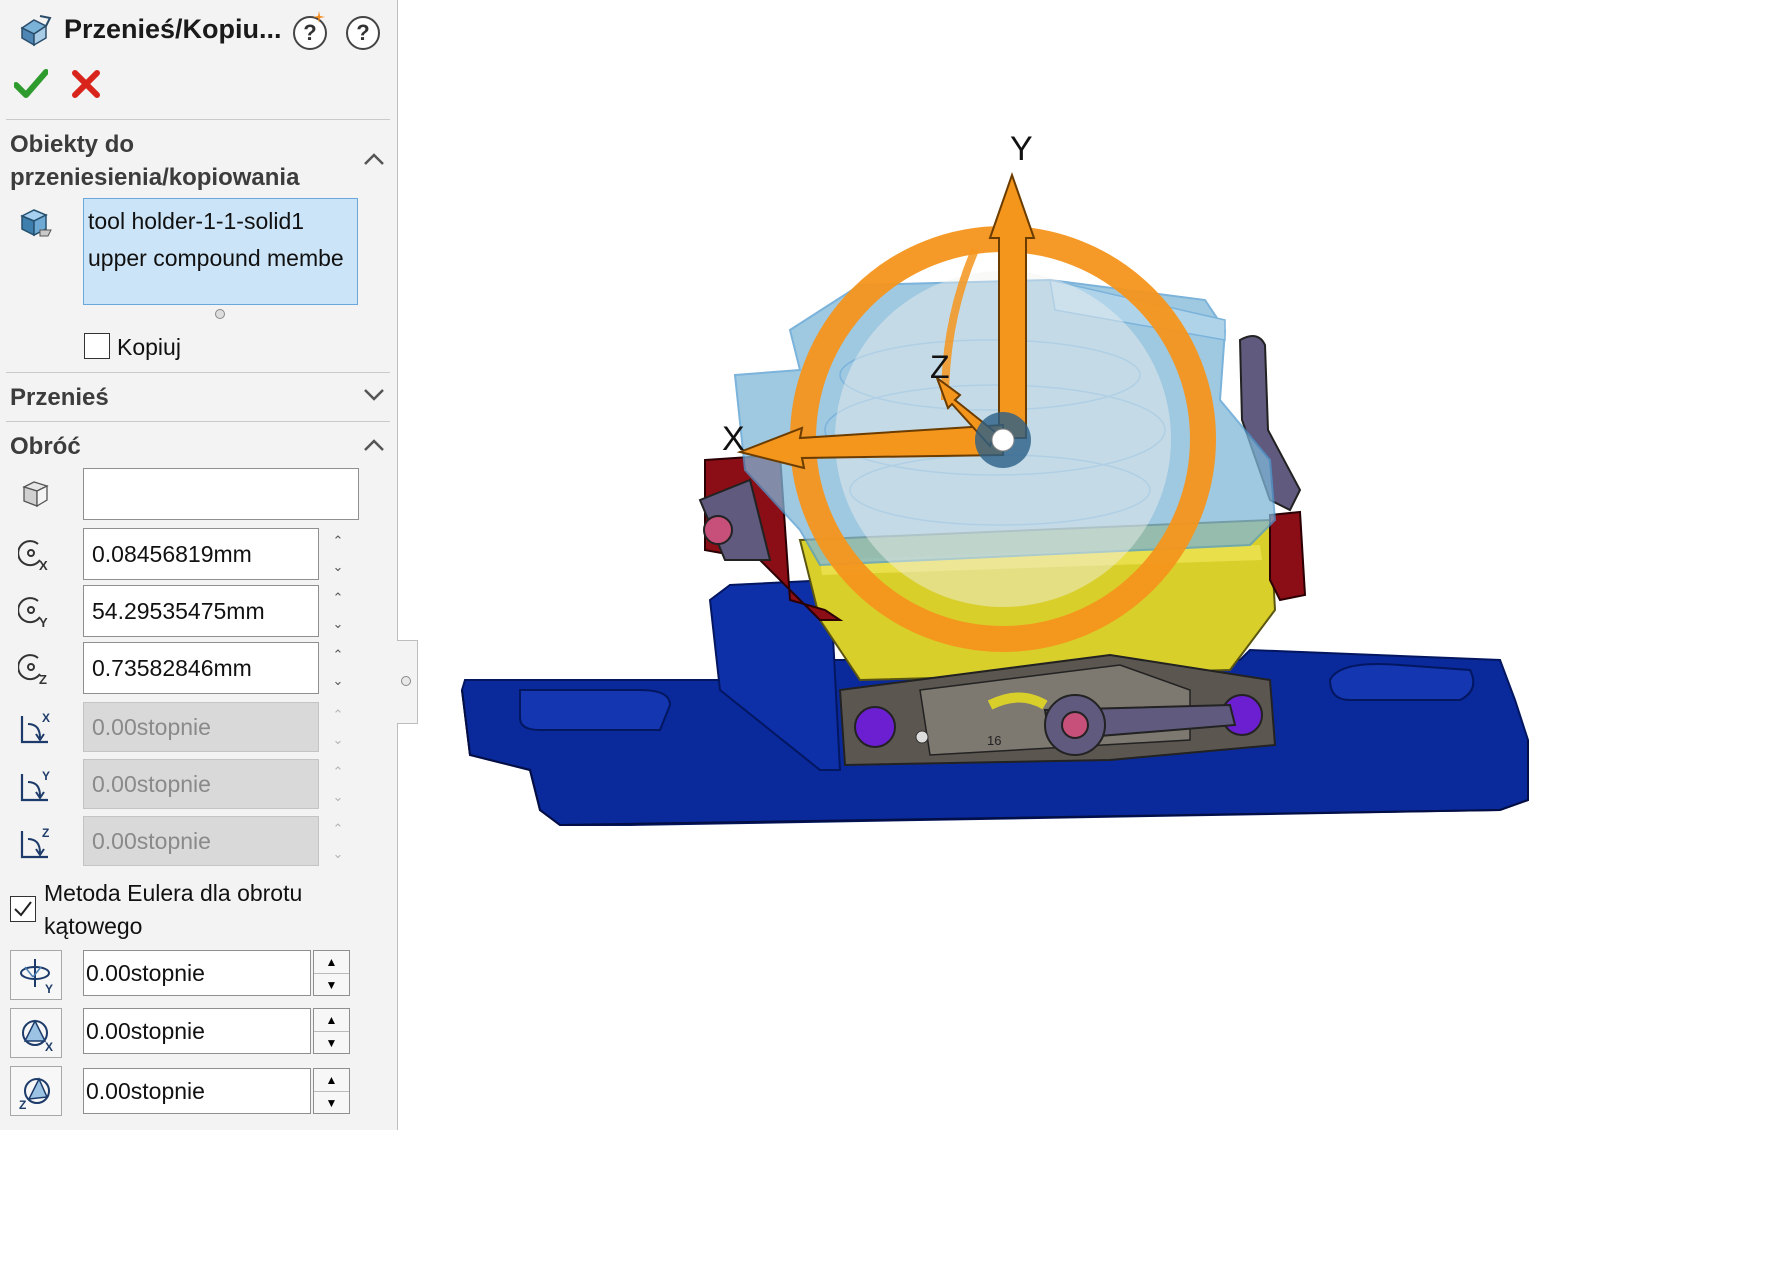 The height and width of the screenshot is (1276, 1777). Describe the element at coordinates (31, 84) in the screenshot. I see `ok-checkmark-icon` at that location.